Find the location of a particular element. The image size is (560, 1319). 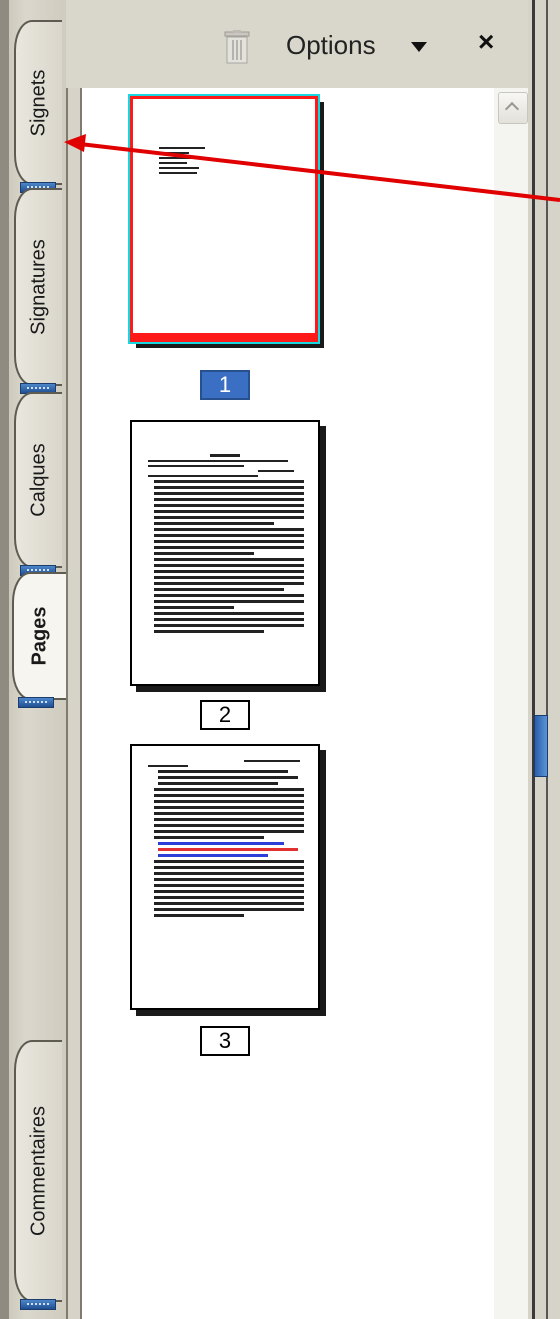

tab-strip-edge is located at coordinates (4, 659).